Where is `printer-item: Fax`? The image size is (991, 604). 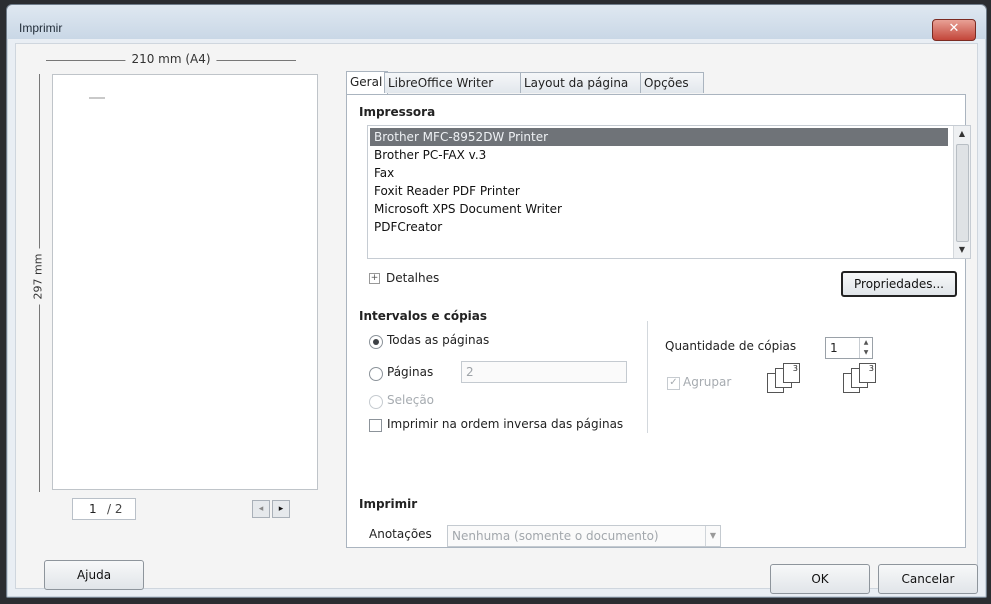
printer-item: Fax is located at coordinates (659, 173).